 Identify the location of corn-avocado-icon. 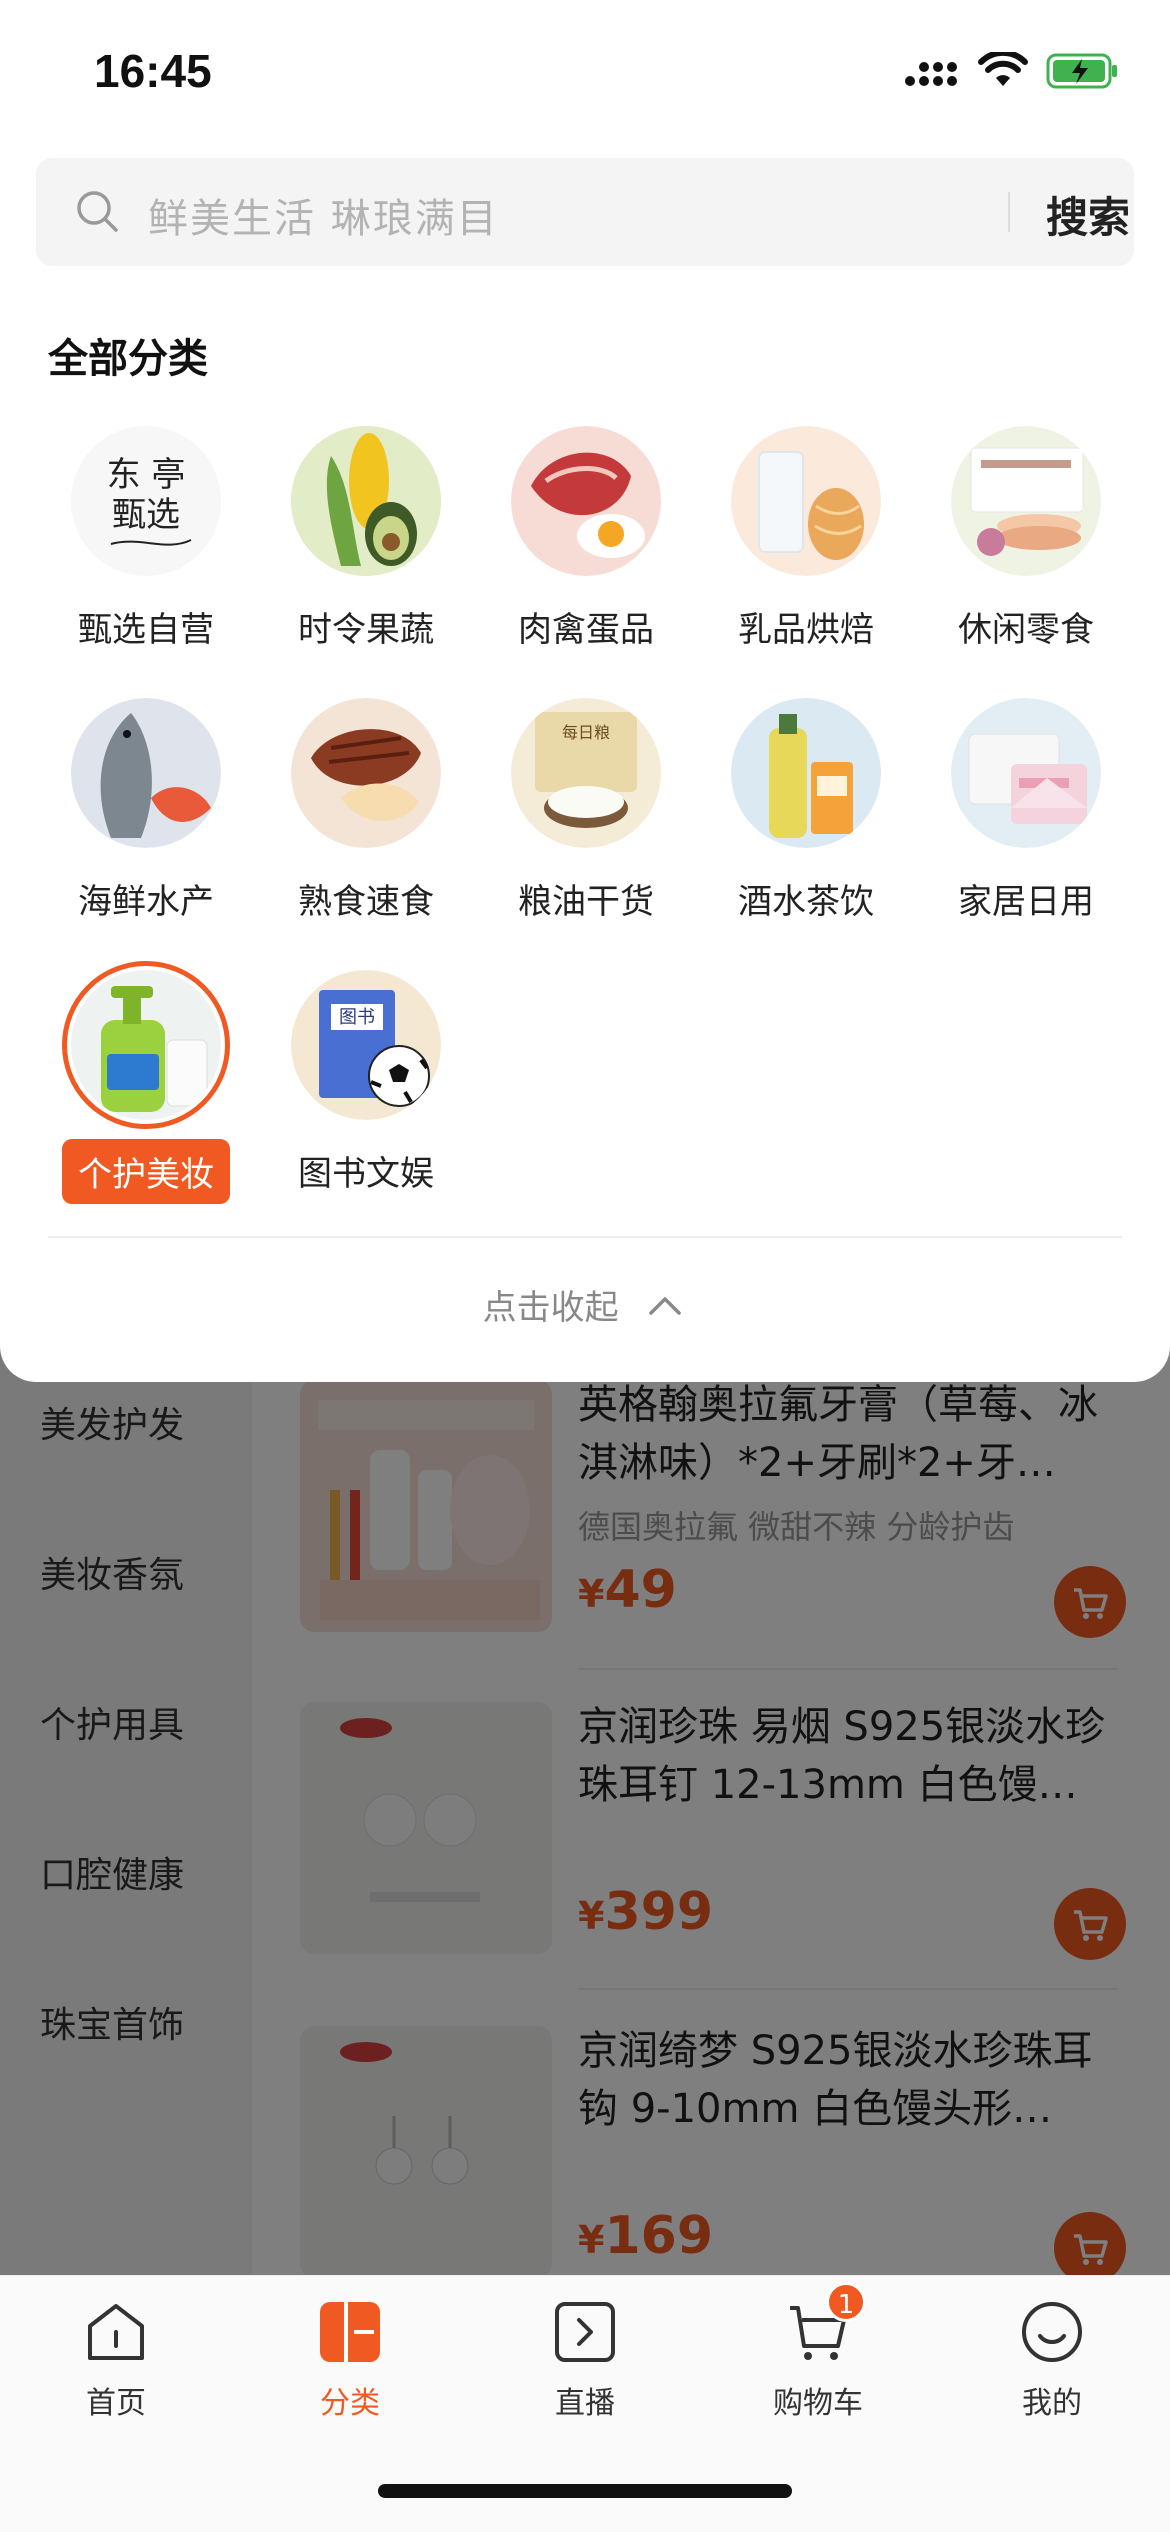
(366, 501).